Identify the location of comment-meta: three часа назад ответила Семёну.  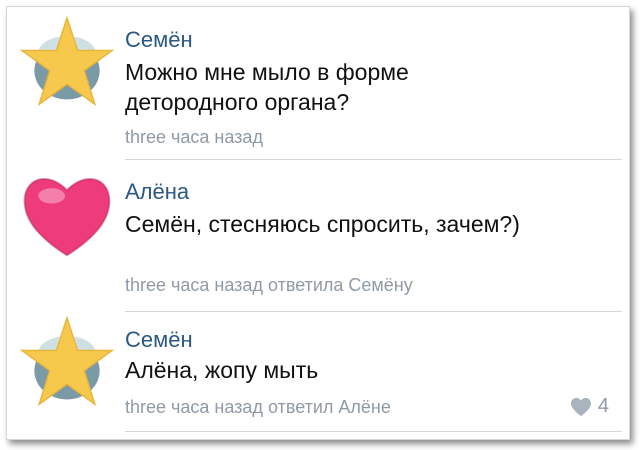
(269, 285).